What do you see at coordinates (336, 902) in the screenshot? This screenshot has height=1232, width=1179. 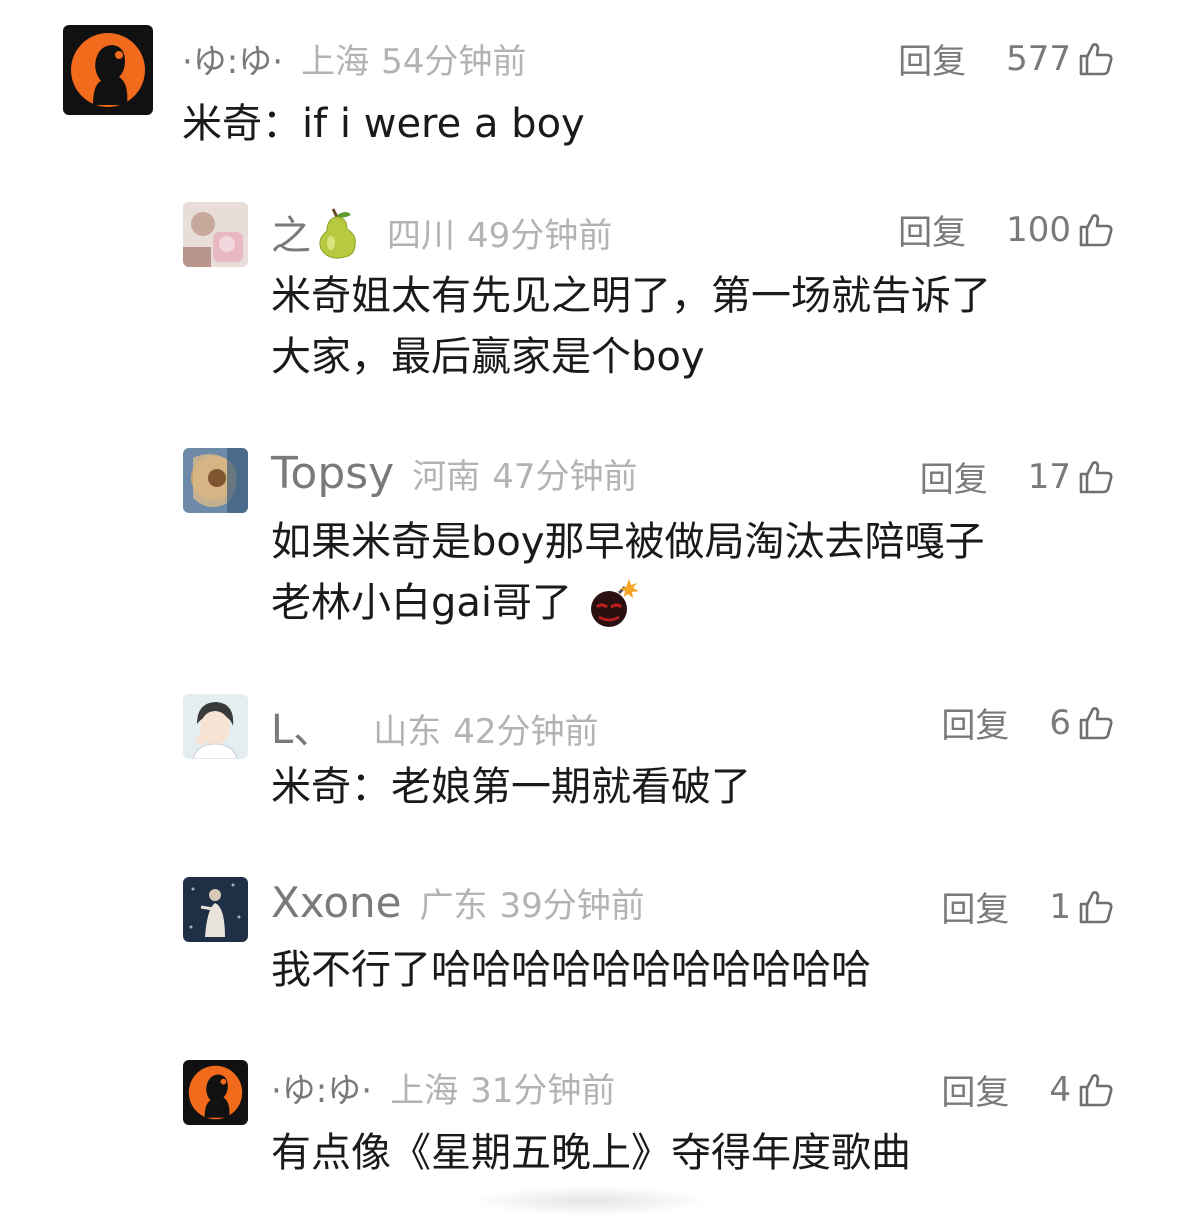 I see `username: Xxone` at bounding box center [336, 902].